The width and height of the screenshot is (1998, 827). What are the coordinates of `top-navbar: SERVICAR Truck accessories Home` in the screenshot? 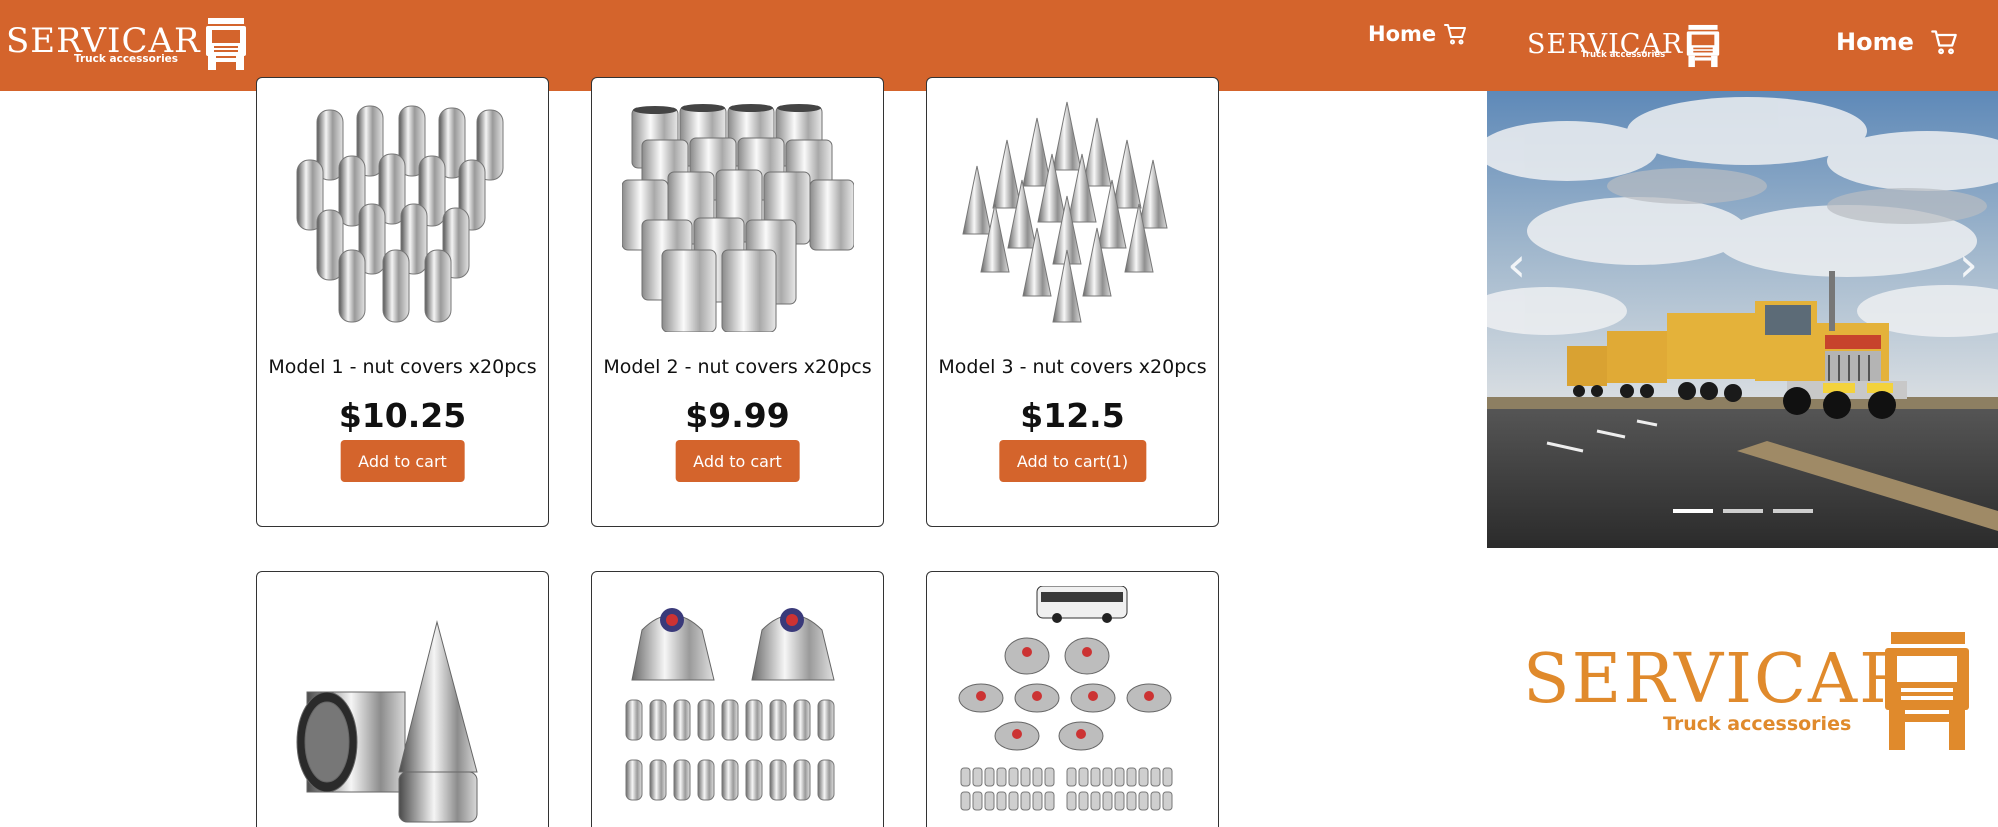 It's located at (1742, 45).